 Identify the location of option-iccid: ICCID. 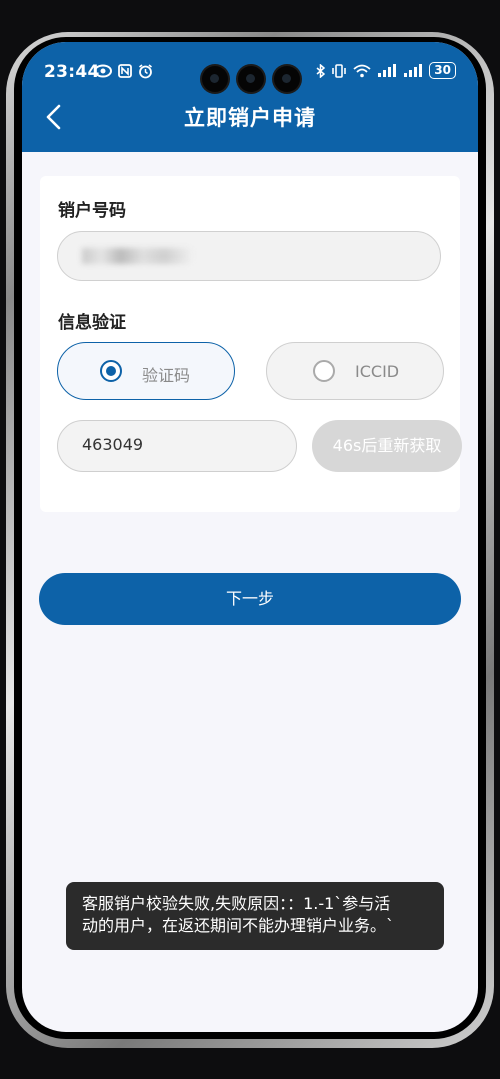
(355, 371).